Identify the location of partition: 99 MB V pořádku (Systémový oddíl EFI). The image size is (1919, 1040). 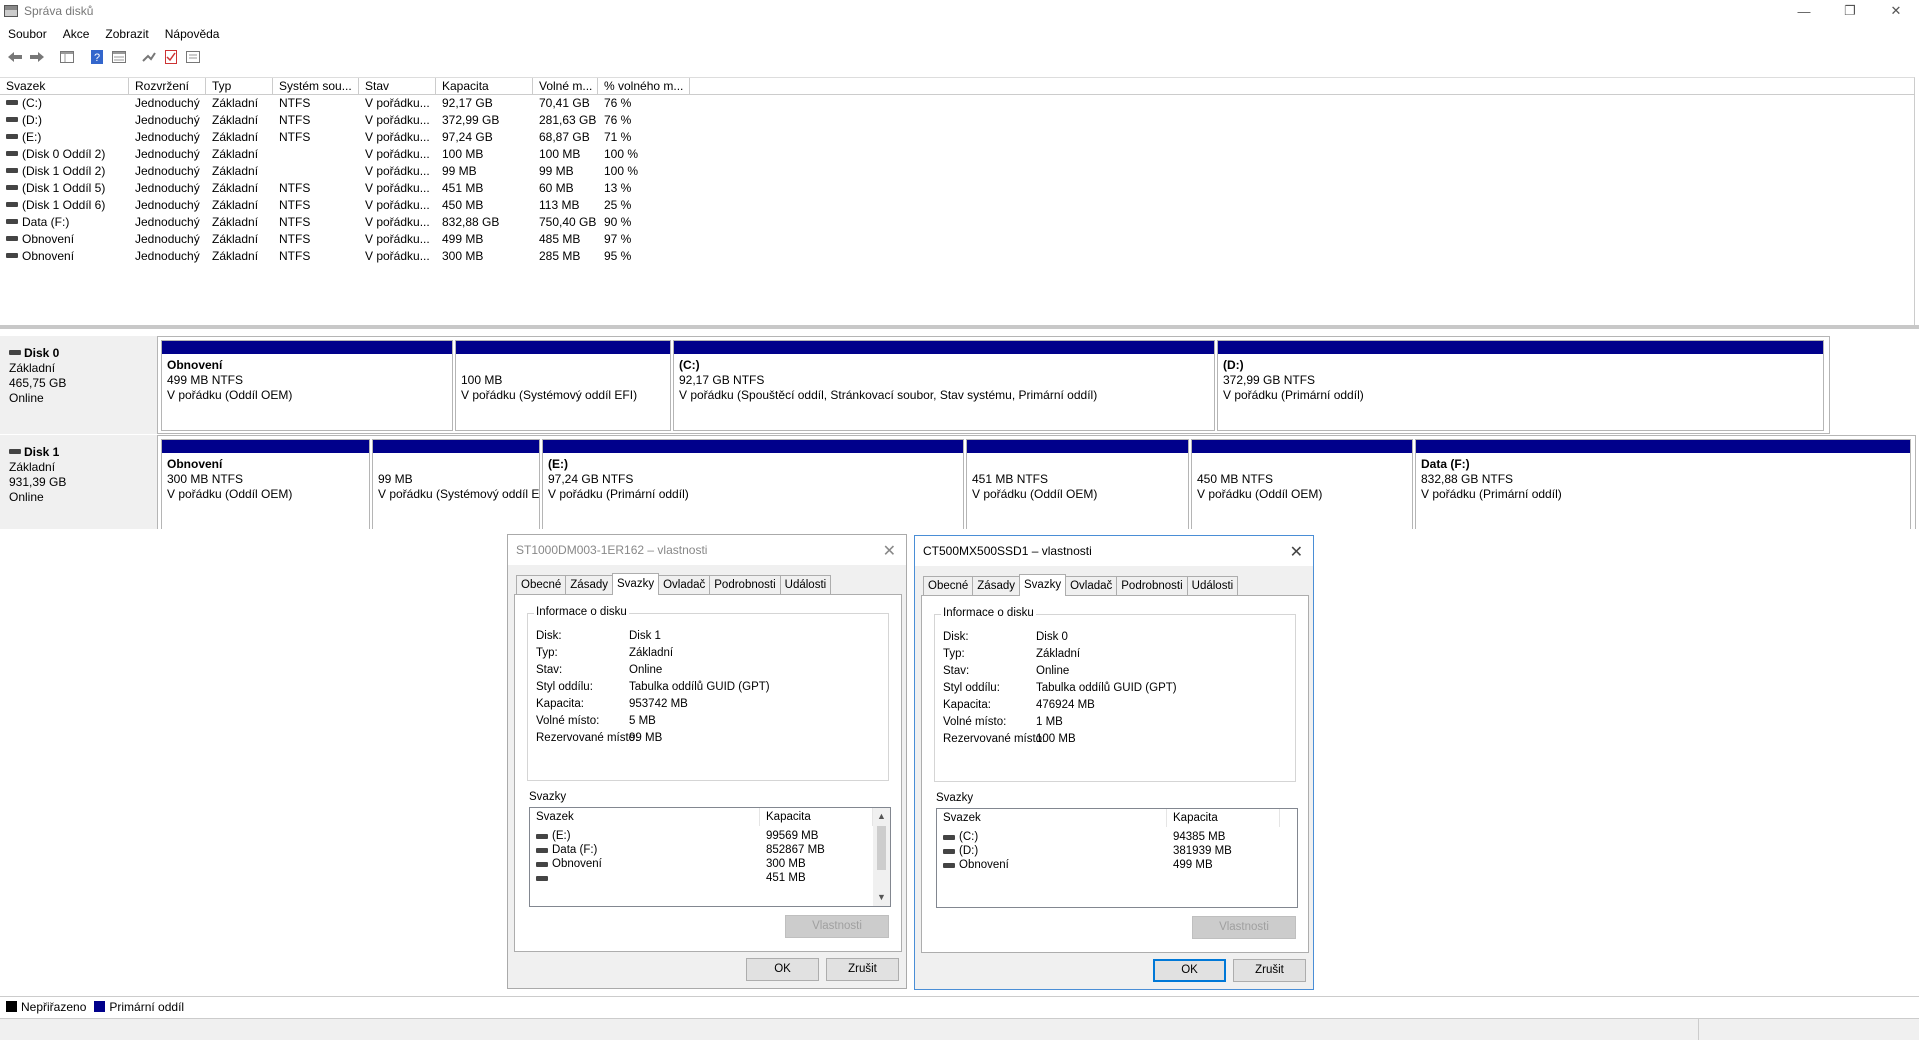
(456, 484).